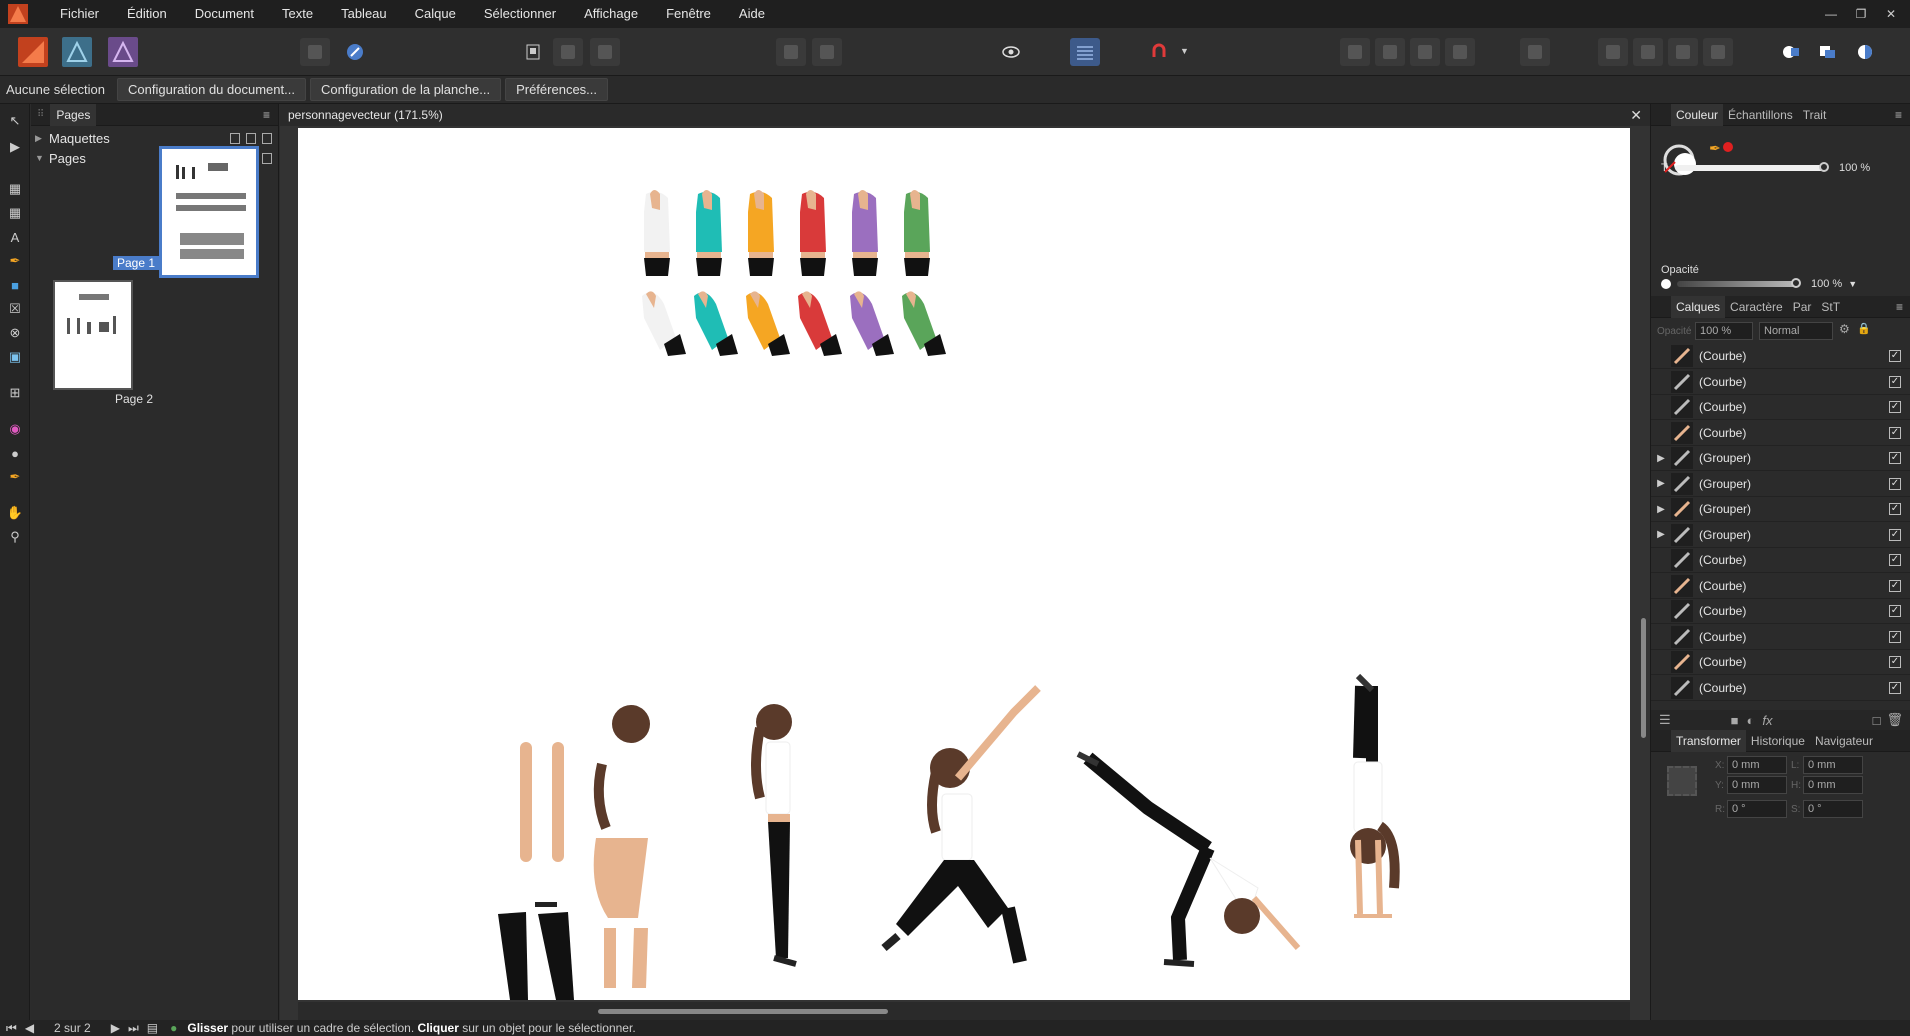 This screenshot has height=1036, width=1910. Describe the element at coordinates (1830, 307) in the screenshot. I see `tab-stt: StT` at that location.